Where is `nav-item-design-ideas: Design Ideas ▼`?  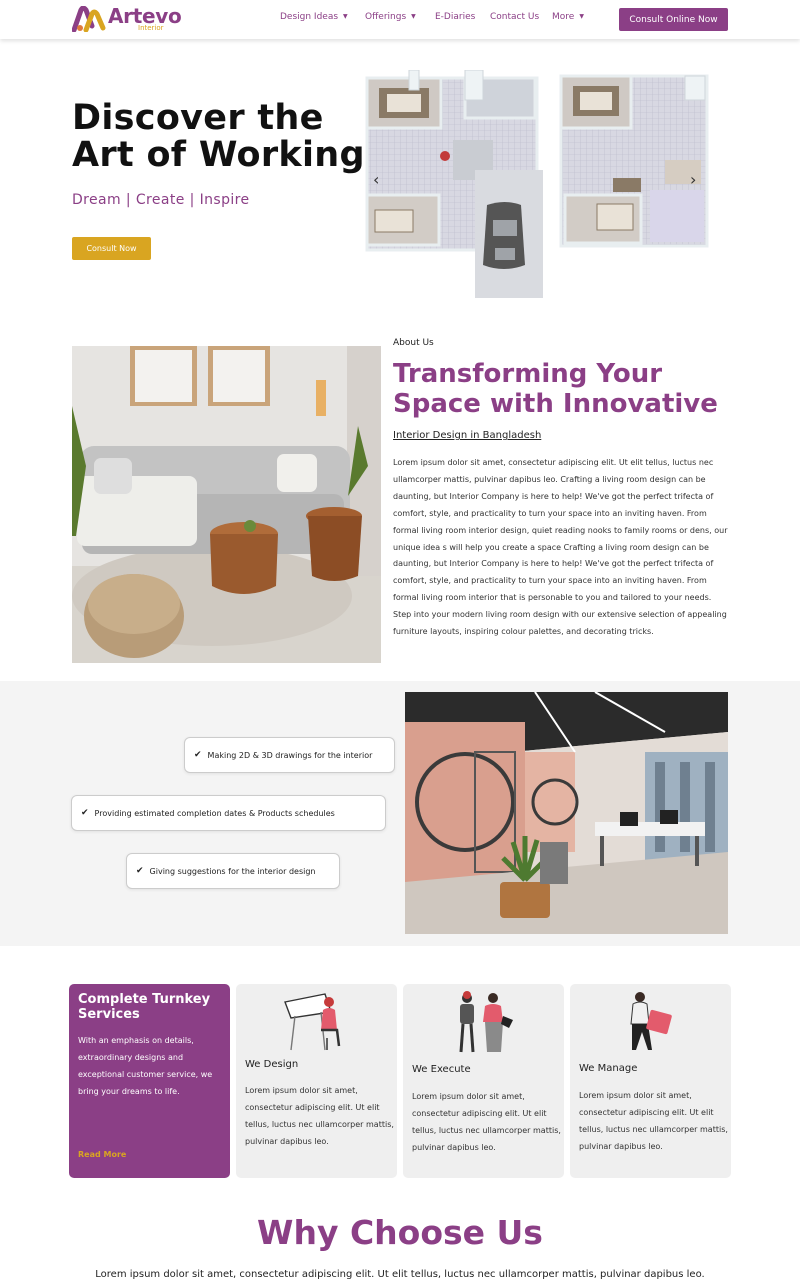 nav-item-design-ideas: Design Ideas ▼ is located at coordinates (314, 17).